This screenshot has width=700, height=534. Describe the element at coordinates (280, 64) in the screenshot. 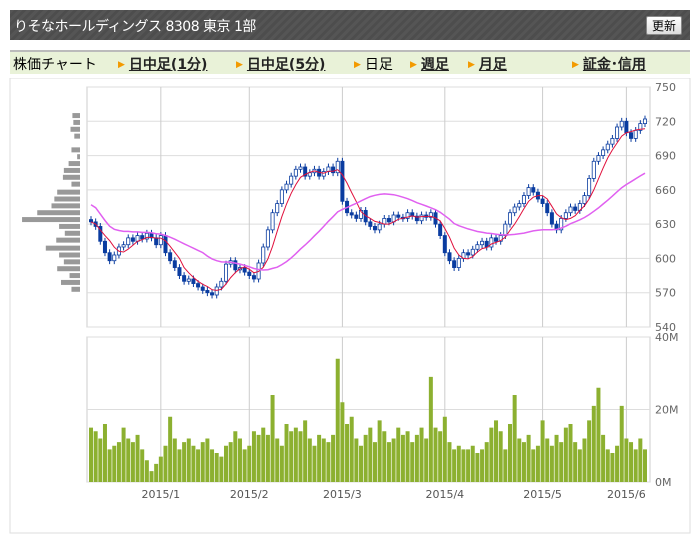

I see `tab-intraday-5min: ▶ 日中足(5分)` at that location.